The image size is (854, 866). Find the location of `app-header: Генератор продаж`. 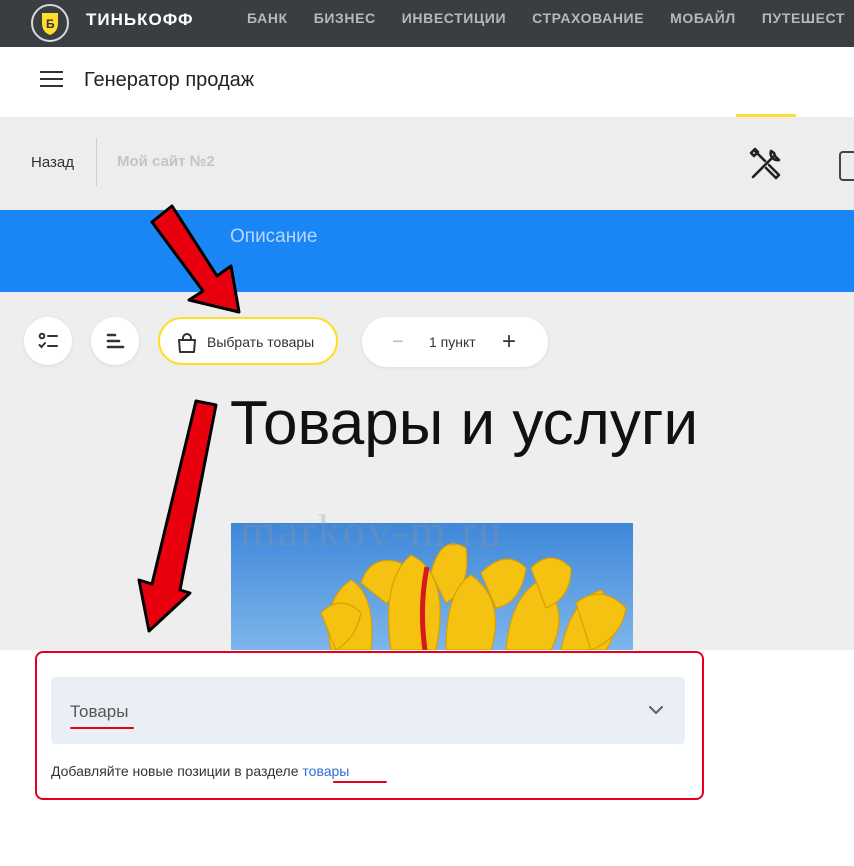

app-header: Генератор продаж is located at coordinates (427, 81).